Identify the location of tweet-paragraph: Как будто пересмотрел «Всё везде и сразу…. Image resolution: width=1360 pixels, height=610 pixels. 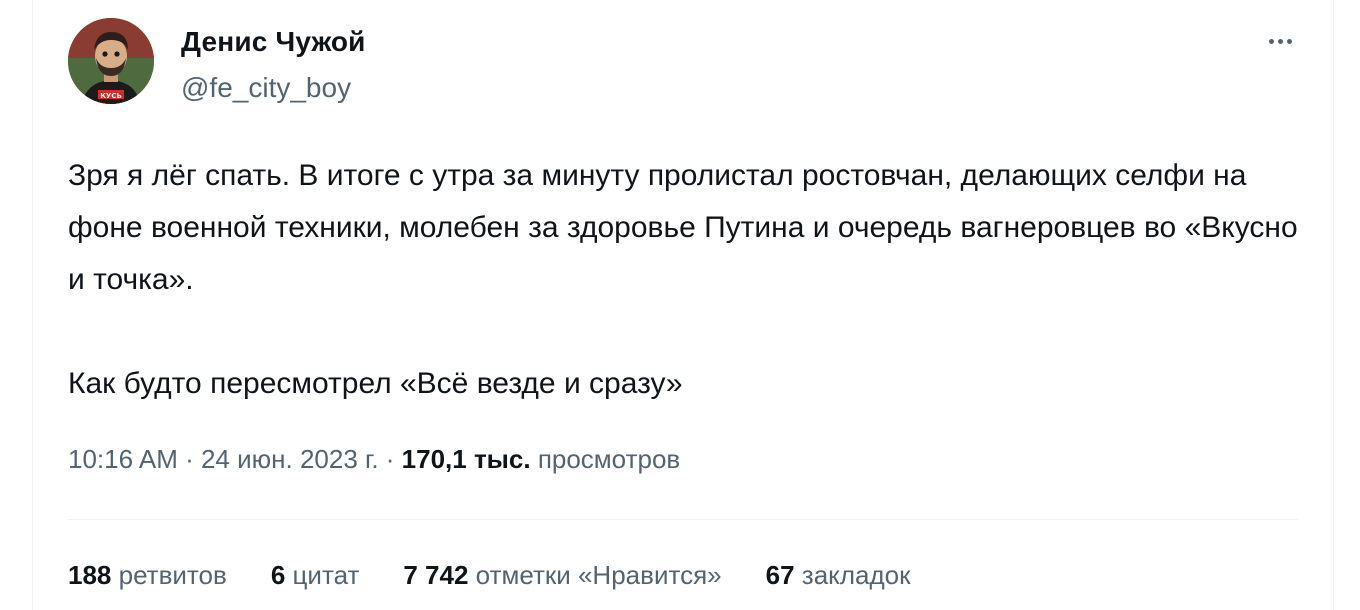
(375, 383).